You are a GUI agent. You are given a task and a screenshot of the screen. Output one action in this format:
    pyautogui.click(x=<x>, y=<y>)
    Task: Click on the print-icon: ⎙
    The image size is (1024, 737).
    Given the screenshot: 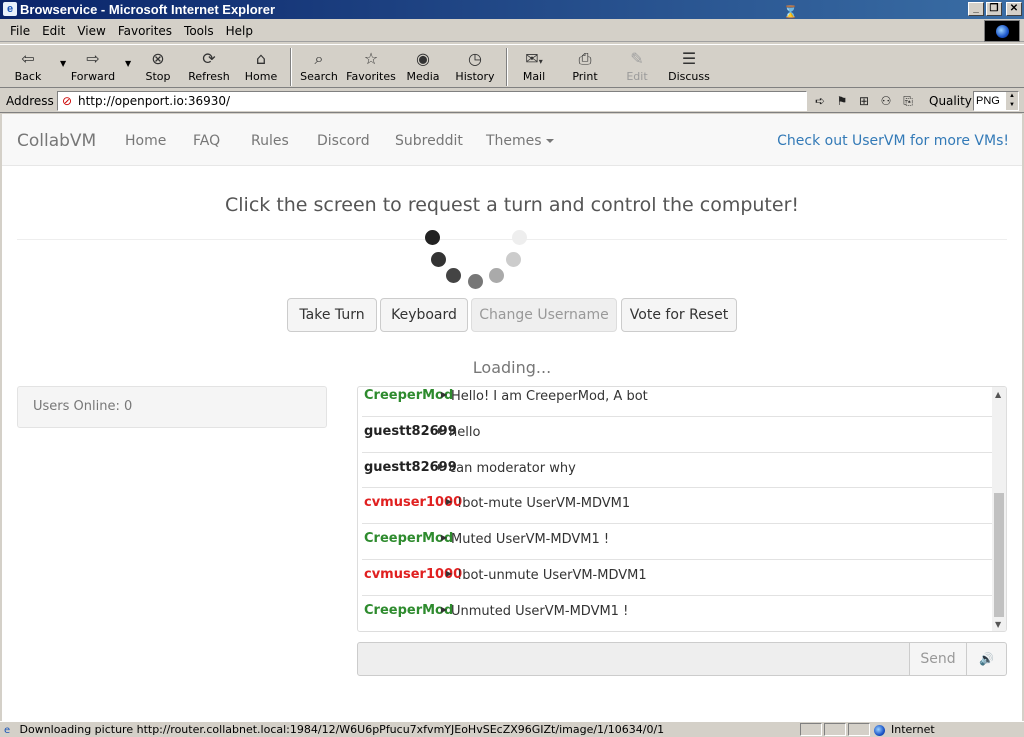 What is the action you would take?
    pyautogui.click(x=585, y=58)
    